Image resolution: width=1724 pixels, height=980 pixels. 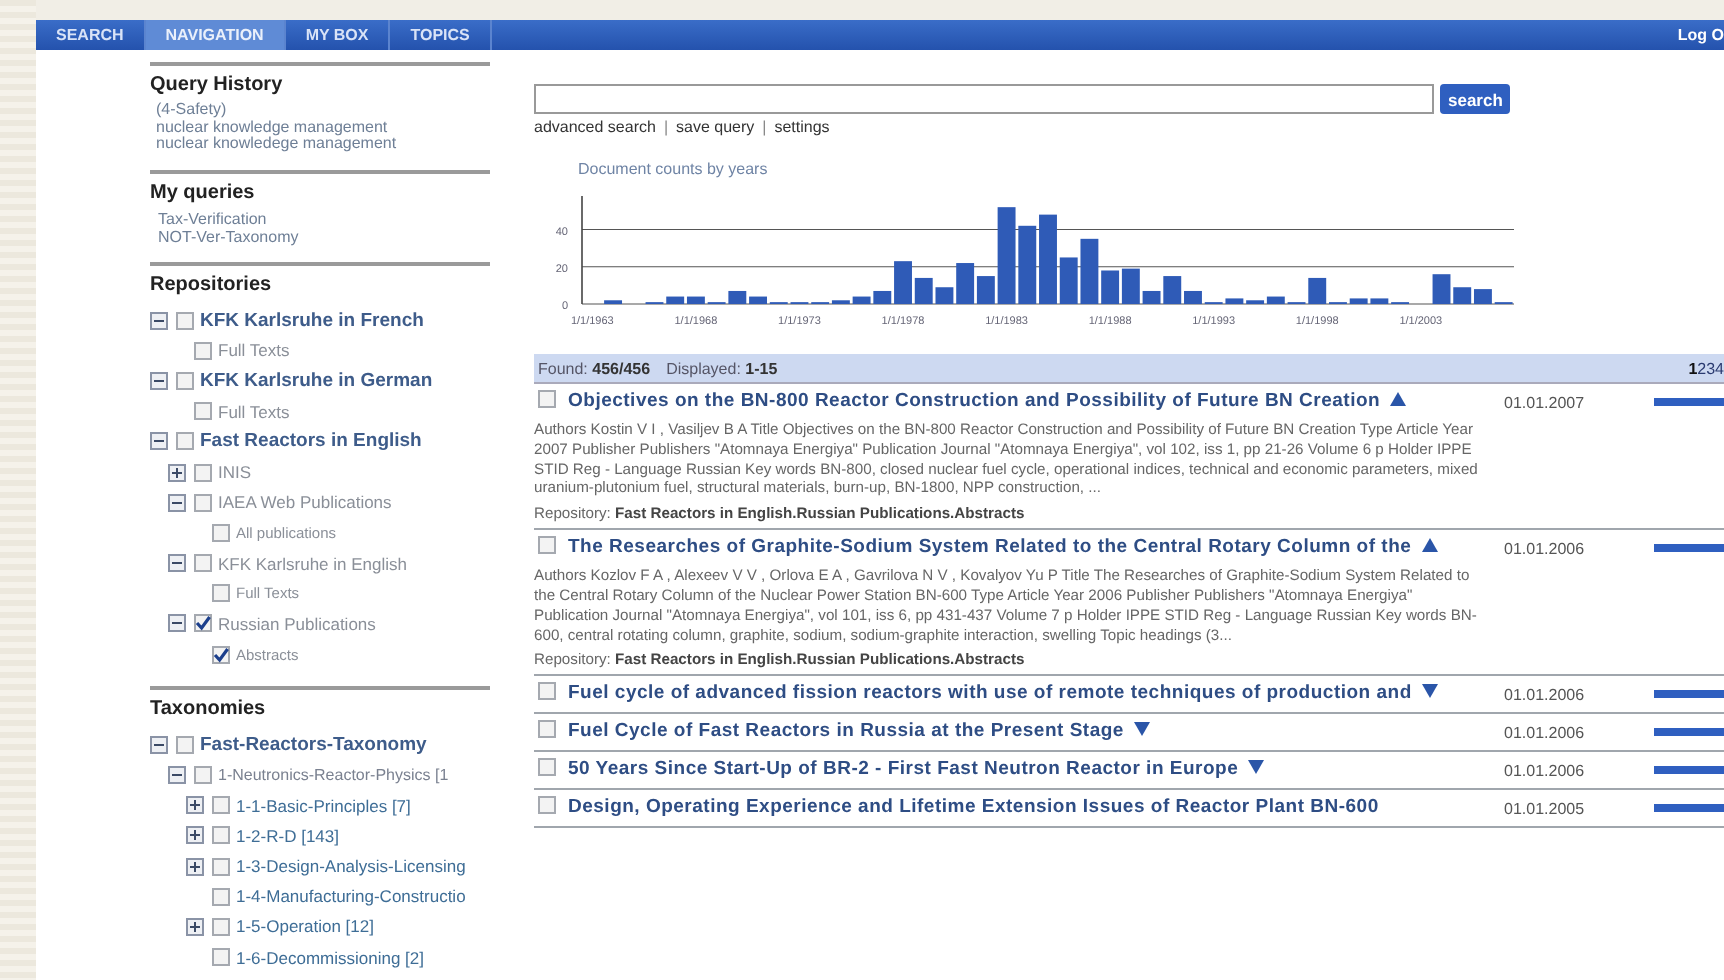 I want to click on displayed-range: Displayed: 1-15, so click(x=722, y=368).